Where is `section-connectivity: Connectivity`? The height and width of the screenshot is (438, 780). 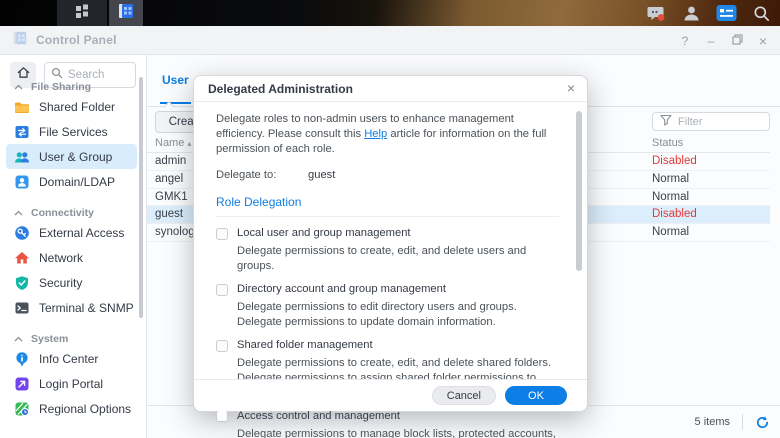
section-connectivity: Connectivity is located at coordinates (71, 213).